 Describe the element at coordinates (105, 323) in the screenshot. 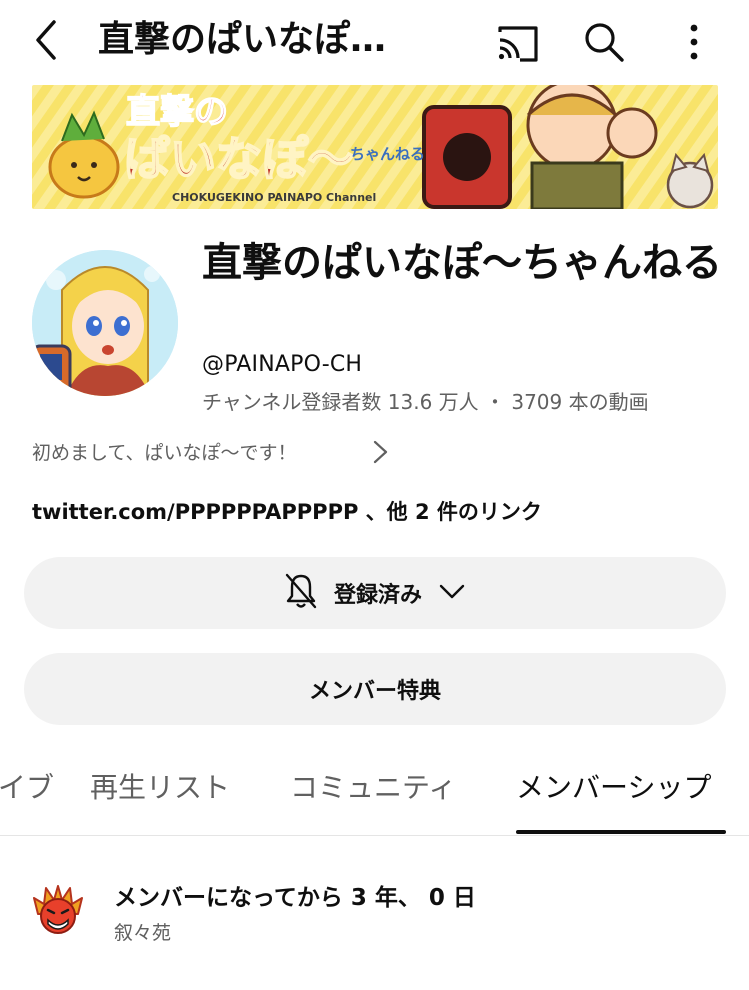

I see `channel-avatar` at that location.